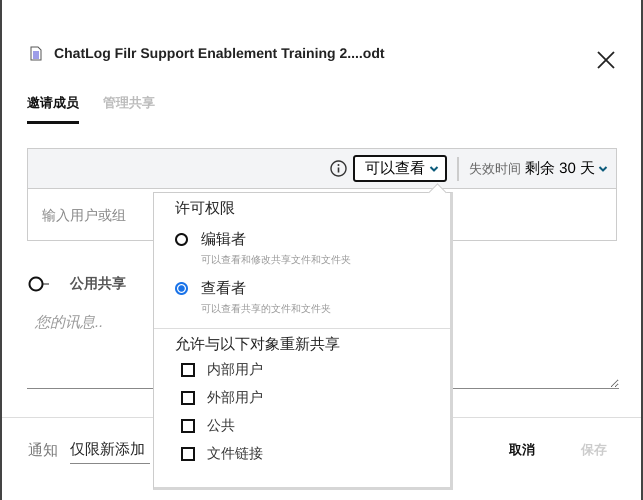  Describe the element at coordinates (43, 450) in the screenshot. I see `notify-label: 通知` at that location.